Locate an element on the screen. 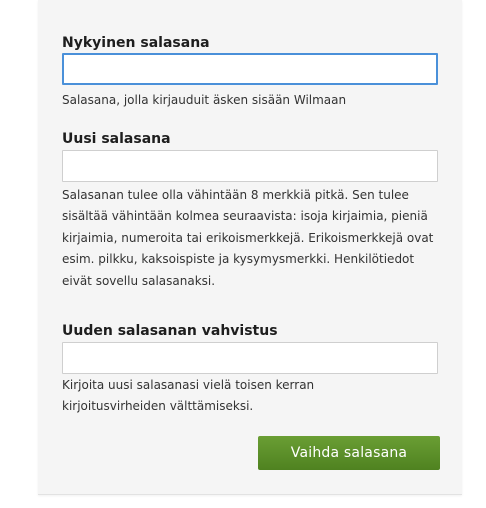 This screenshot has height=508, width=486. confirm-password-input is located at coordinates (250, 358).